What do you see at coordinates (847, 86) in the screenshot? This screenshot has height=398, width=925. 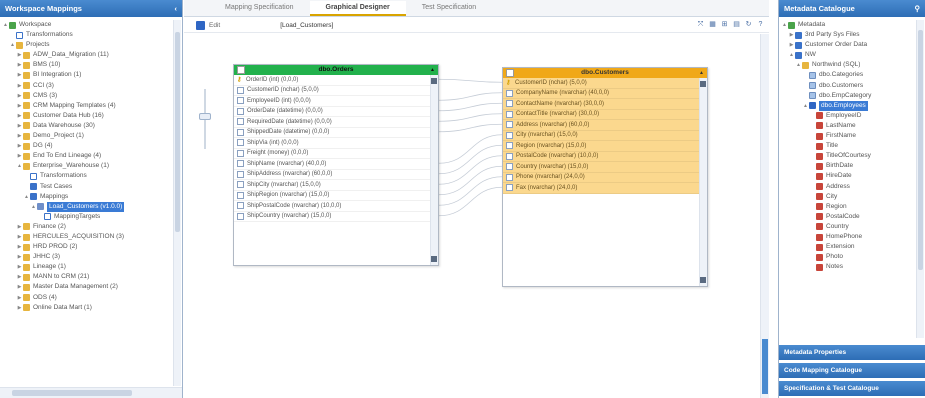 I see `tree-item: dbo.Customers` at bounding box center [847, 86].